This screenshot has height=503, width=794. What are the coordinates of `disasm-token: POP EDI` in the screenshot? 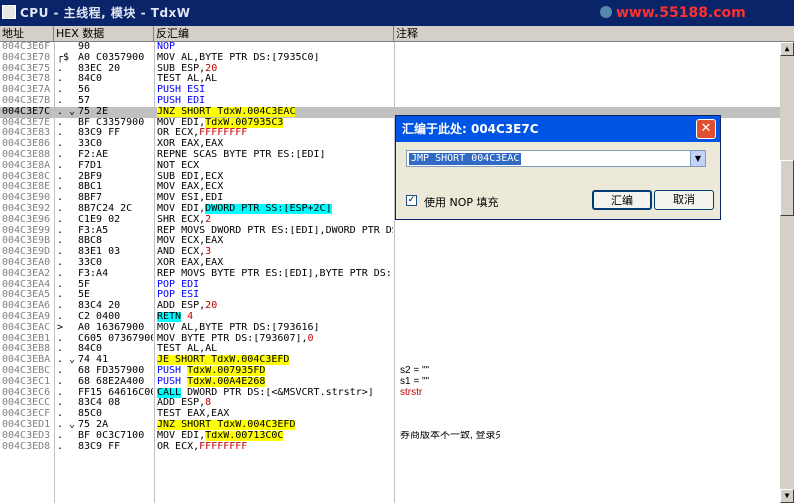 It's located at (178, 284).